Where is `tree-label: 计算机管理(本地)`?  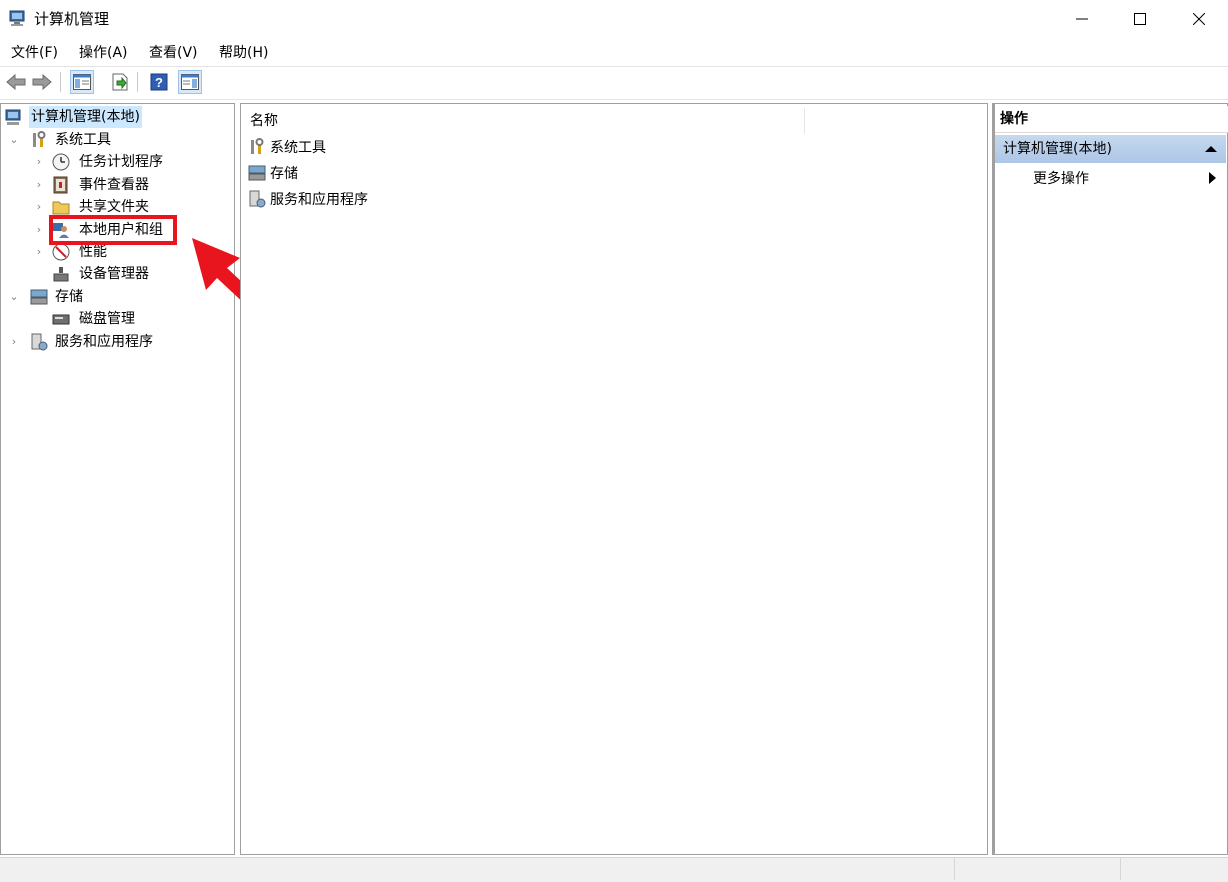 tree-label: 计算机管理(本地) is located at coordinates (85, 117).